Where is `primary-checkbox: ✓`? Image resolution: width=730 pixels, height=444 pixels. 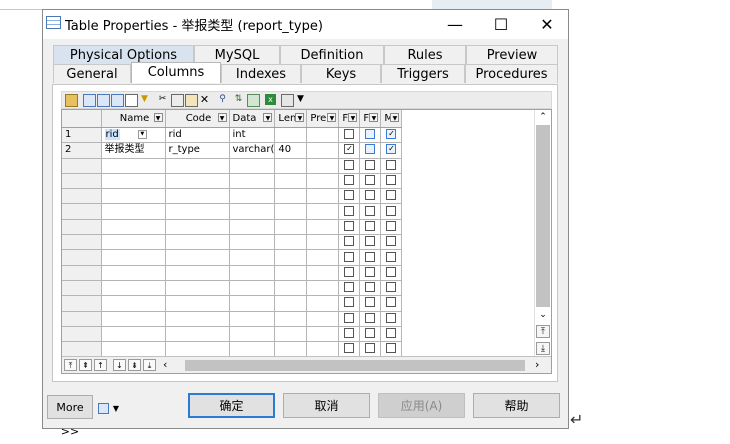 primary-checkbox: ✓ is located at coordinates (349, 149).